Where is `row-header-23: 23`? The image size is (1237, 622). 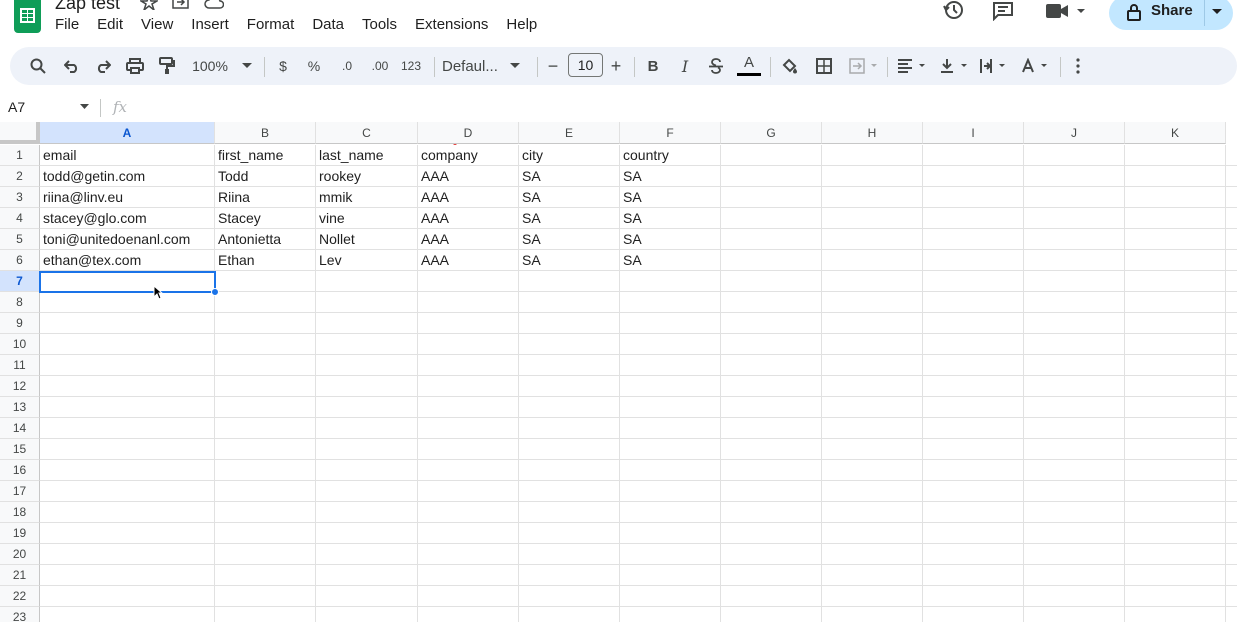
row-header-23: 23 is located at coordinates (20, 614).